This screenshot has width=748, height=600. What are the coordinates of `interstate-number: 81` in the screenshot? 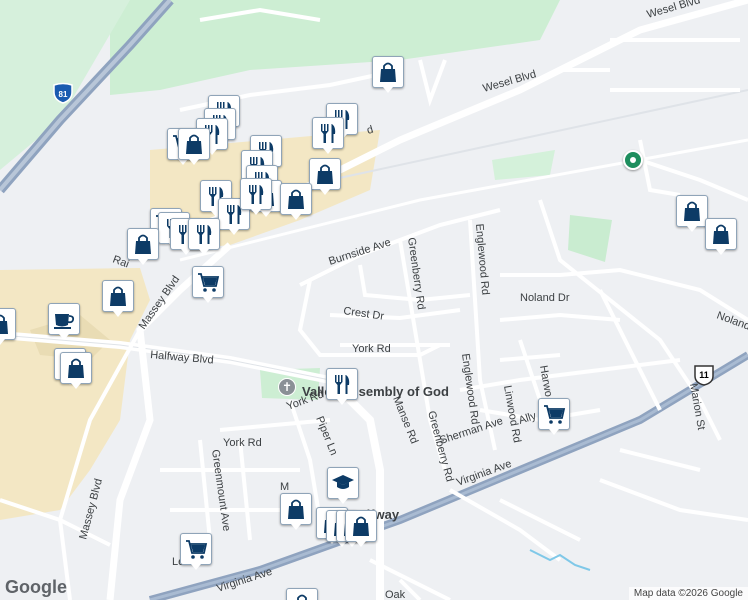 It's located at (63, 94).